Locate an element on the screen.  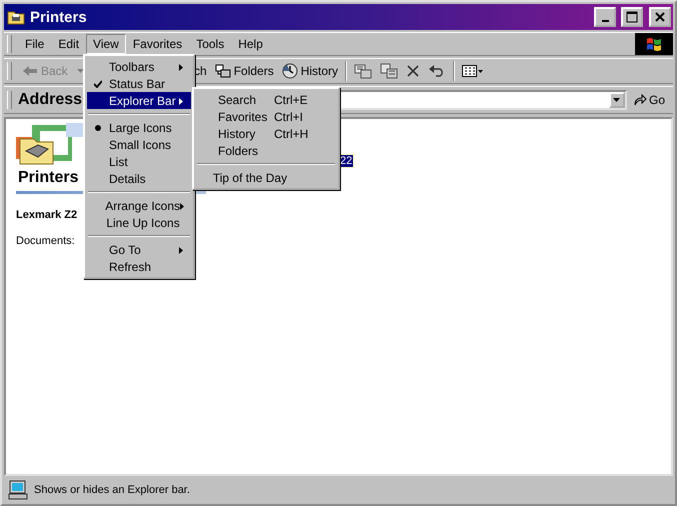
menu-item: Tools is located at coordinates (210, 44).